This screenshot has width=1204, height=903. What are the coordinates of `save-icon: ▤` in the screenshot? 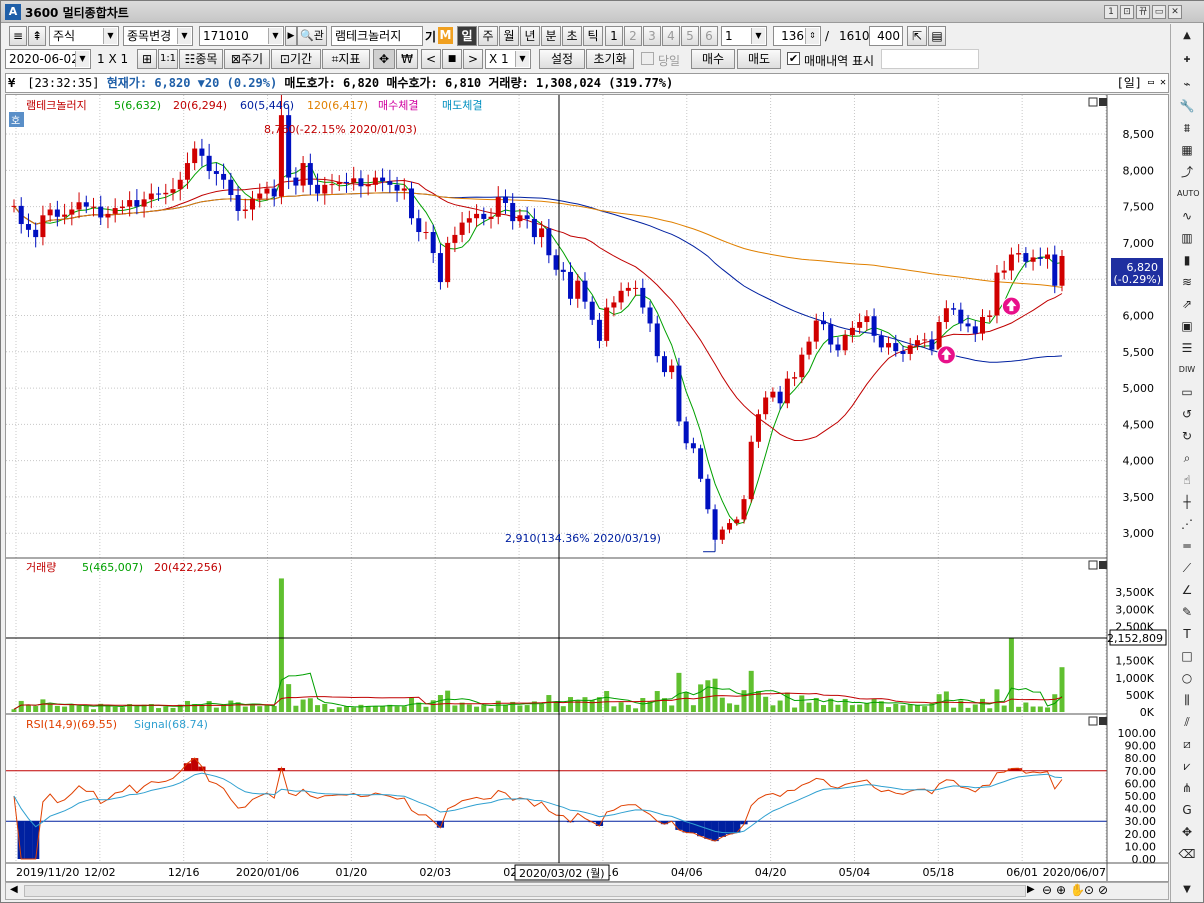 It's located at (937, 36).